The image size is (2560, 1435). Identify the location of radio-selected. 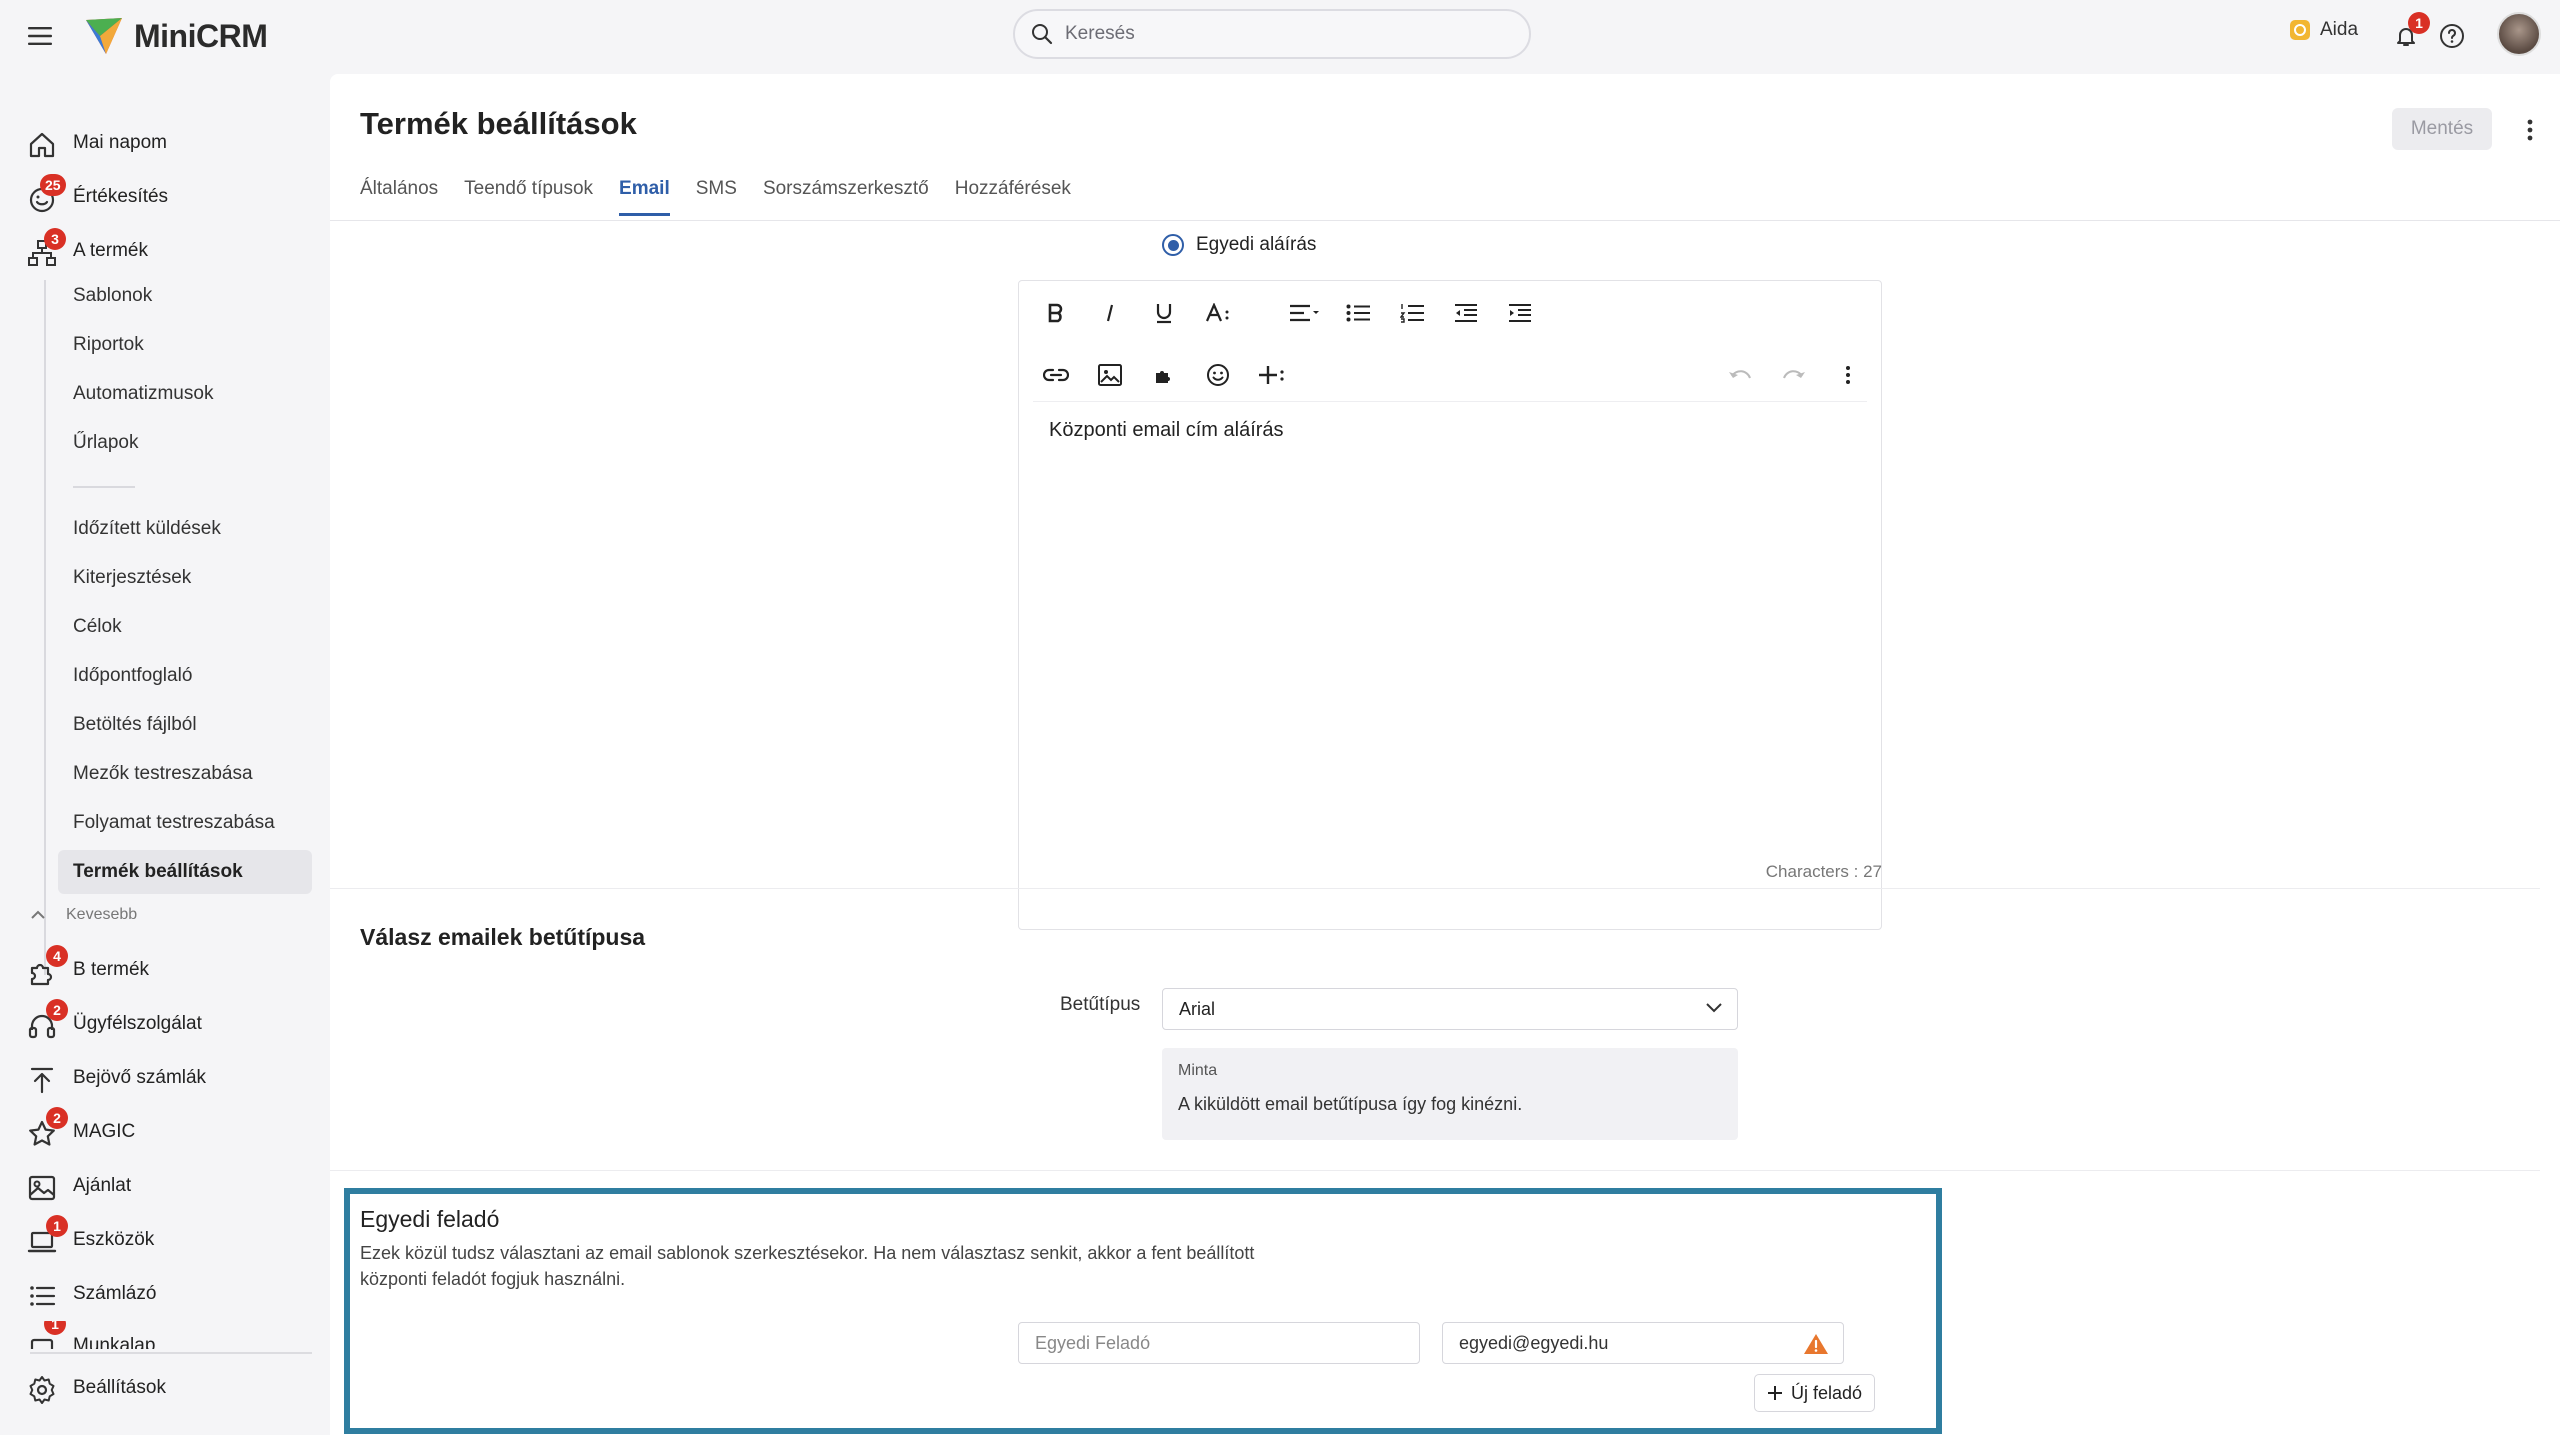
(1173, 245).